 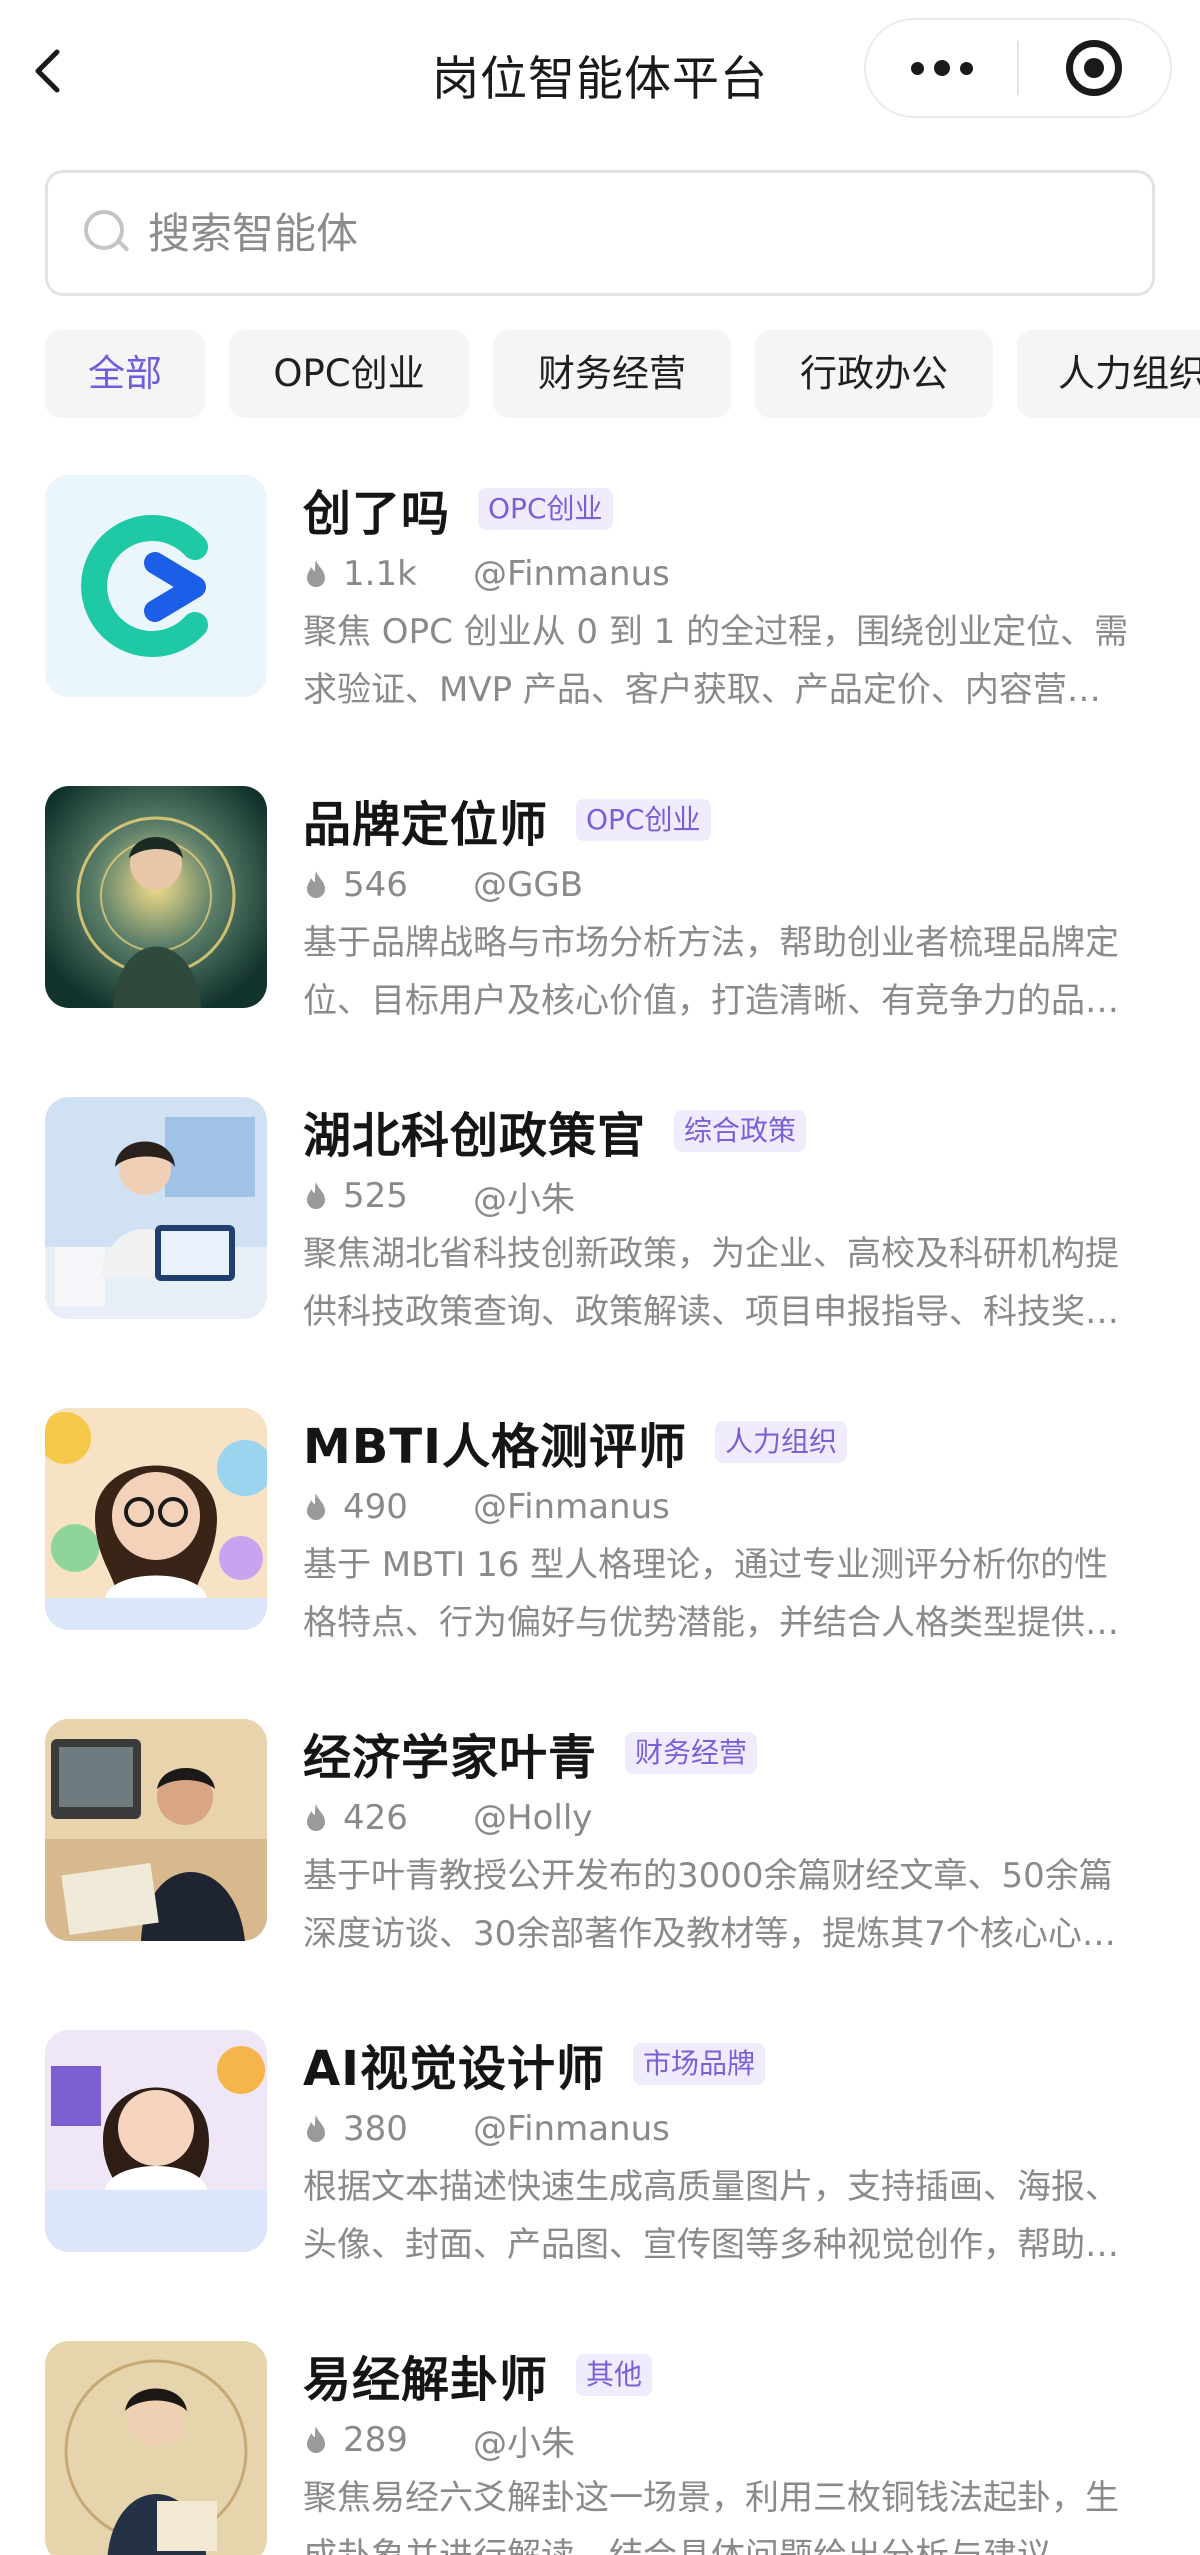 I want to click on search-input, so click(x=598, y=233).